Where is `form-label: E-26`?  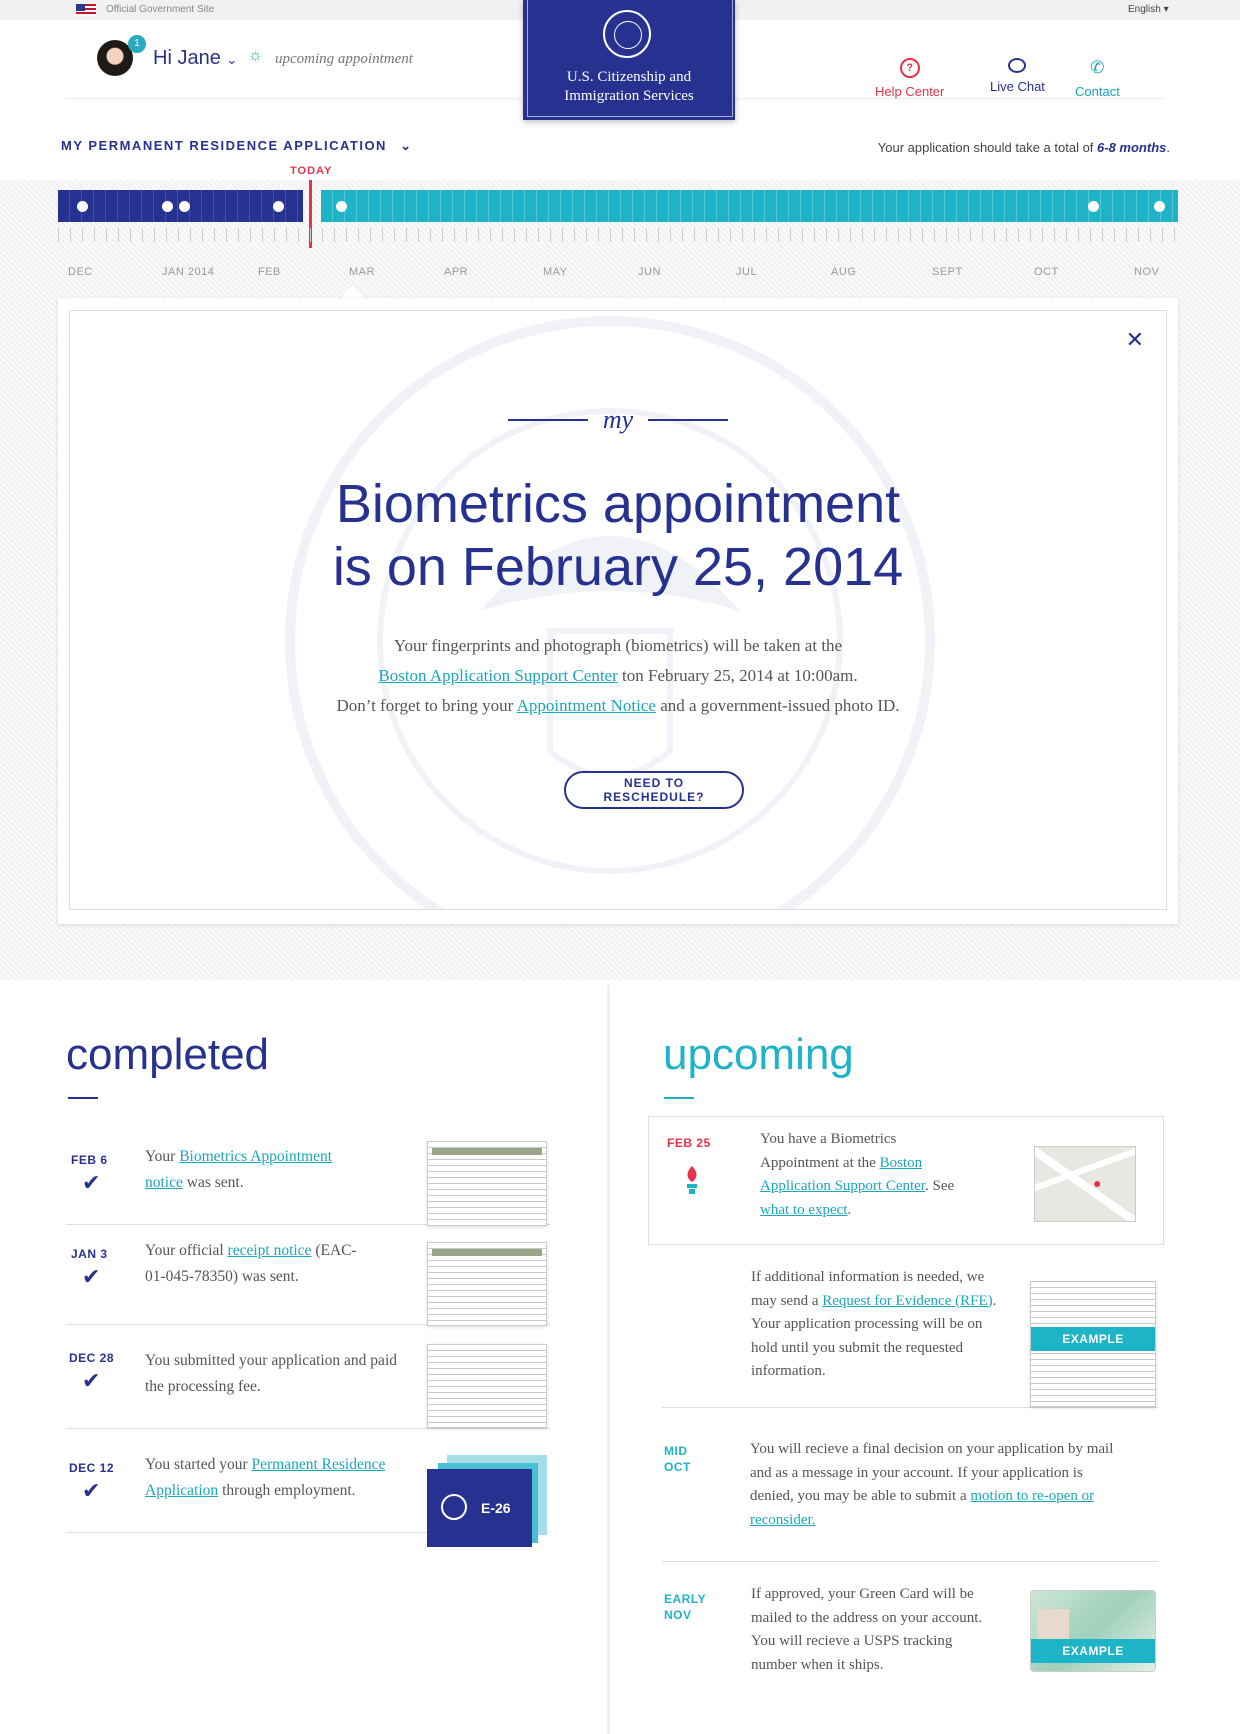 form-label: E-26 is located at coordinates (496, 1508).